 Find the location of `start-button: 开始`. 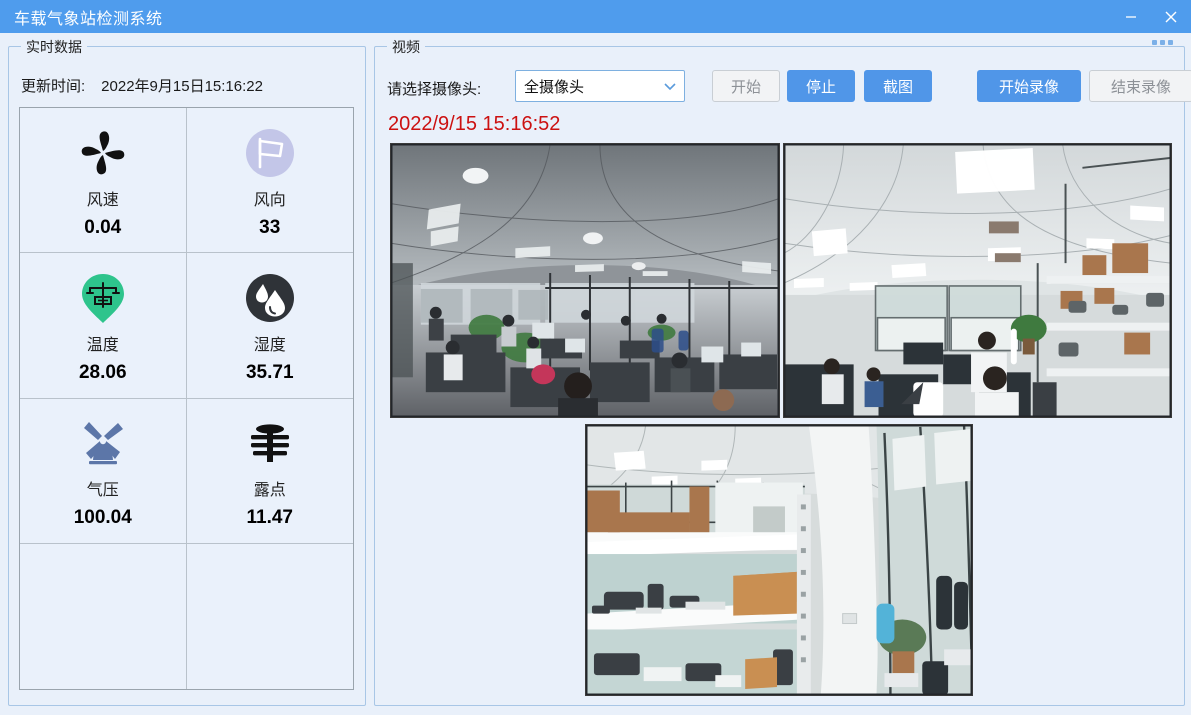

start-button: 开始 is located at coordinates (746, 86).